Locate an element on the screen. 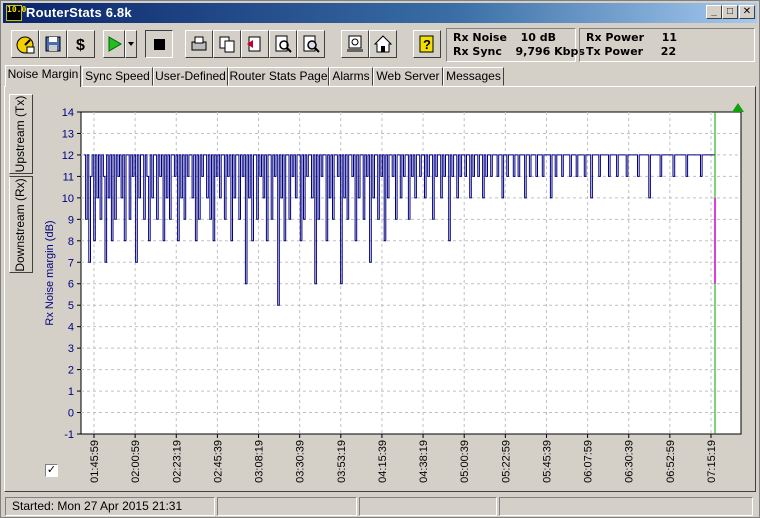 The image size is (760, 518). rx-sync-row: Rx Sync 9,796 Kbps is located at coordinates (519, 52).